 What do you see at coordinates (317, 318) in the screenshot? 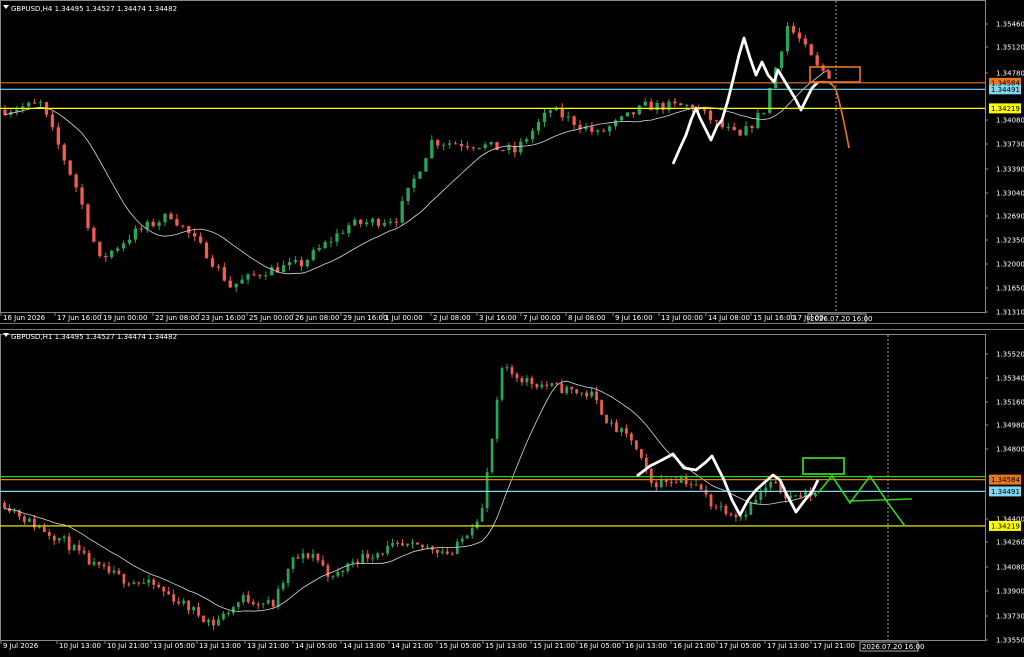
I see `x-tick-label: 26 Jun 08:00` at bounding box center [317, 318].